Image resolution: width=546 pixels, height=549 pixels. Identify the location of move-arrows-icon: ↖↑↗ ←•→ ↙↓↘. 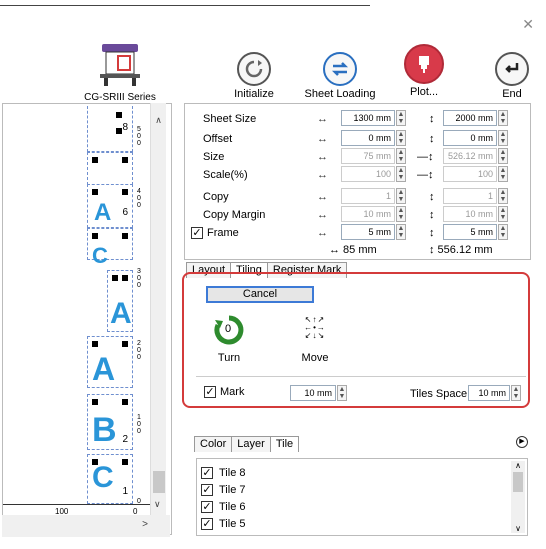
(315, 327).